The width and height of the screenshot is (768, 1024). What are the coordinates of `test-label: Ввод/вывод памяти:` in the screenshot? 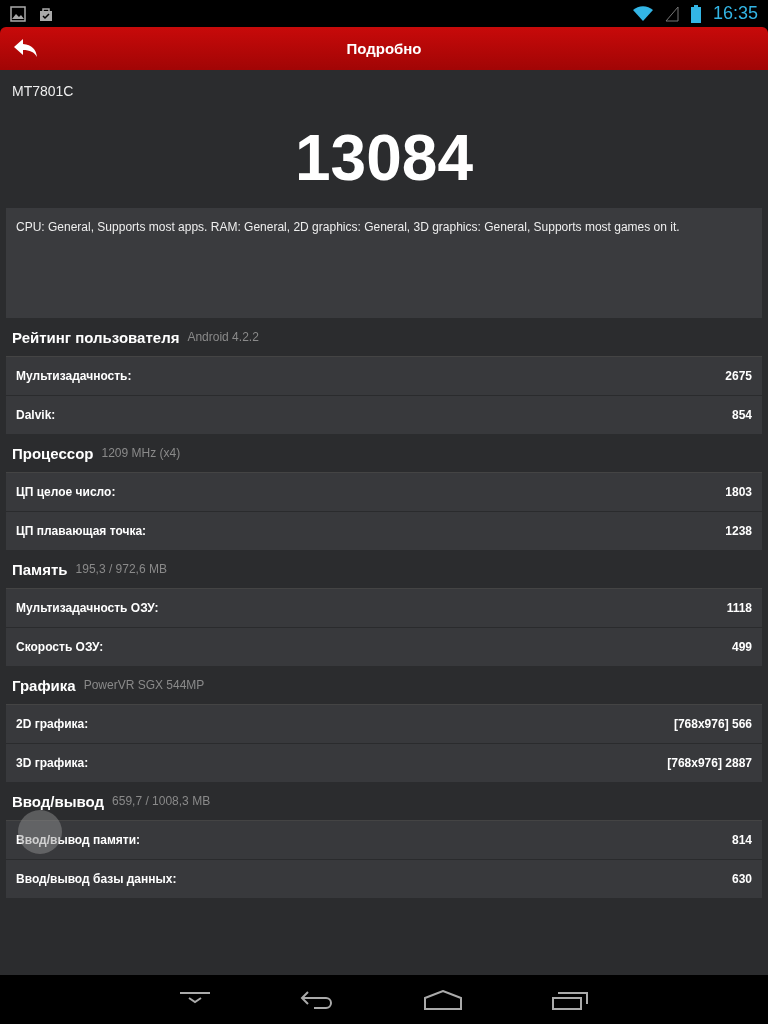 It's located at (78, 840).